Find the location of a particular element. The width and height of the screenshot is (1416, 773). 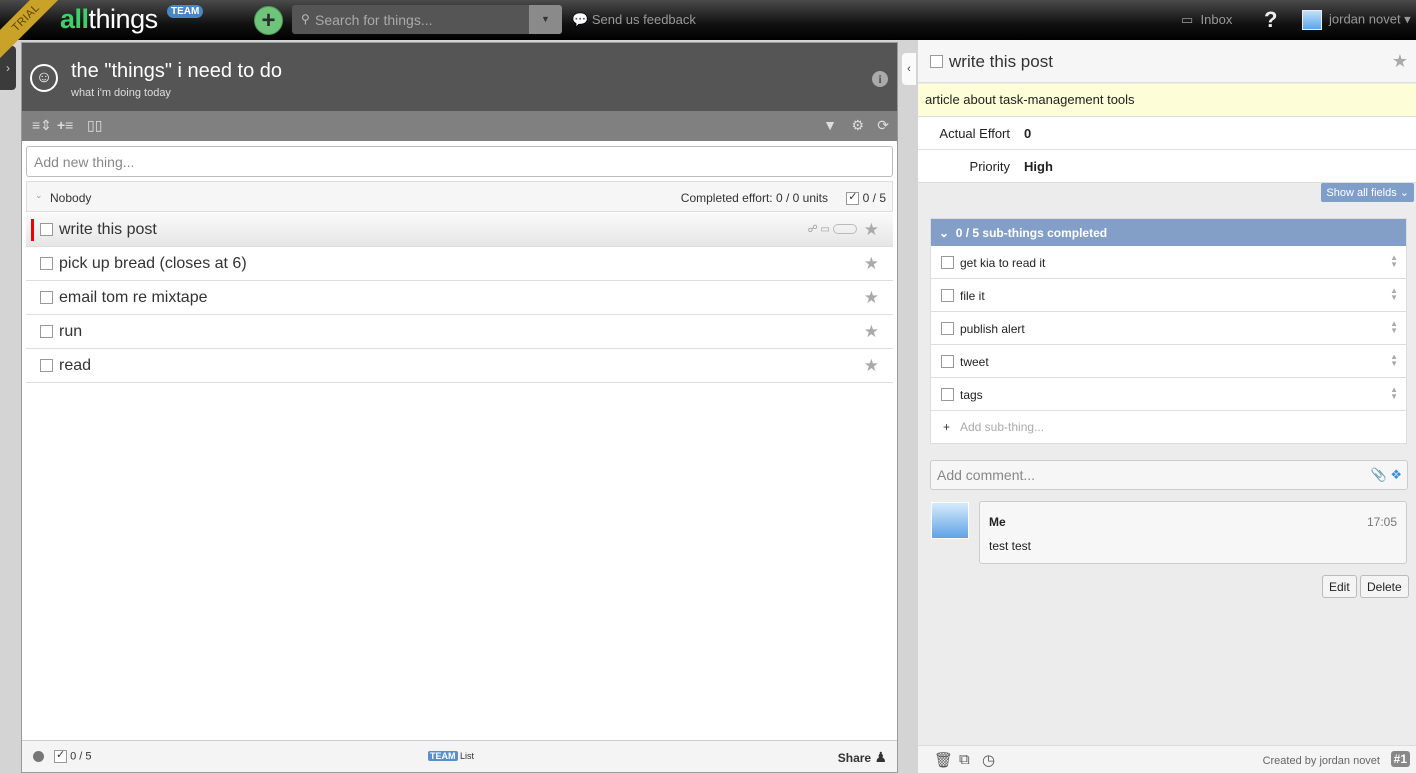

add-comment-input is located at coordinates (1169, 475).